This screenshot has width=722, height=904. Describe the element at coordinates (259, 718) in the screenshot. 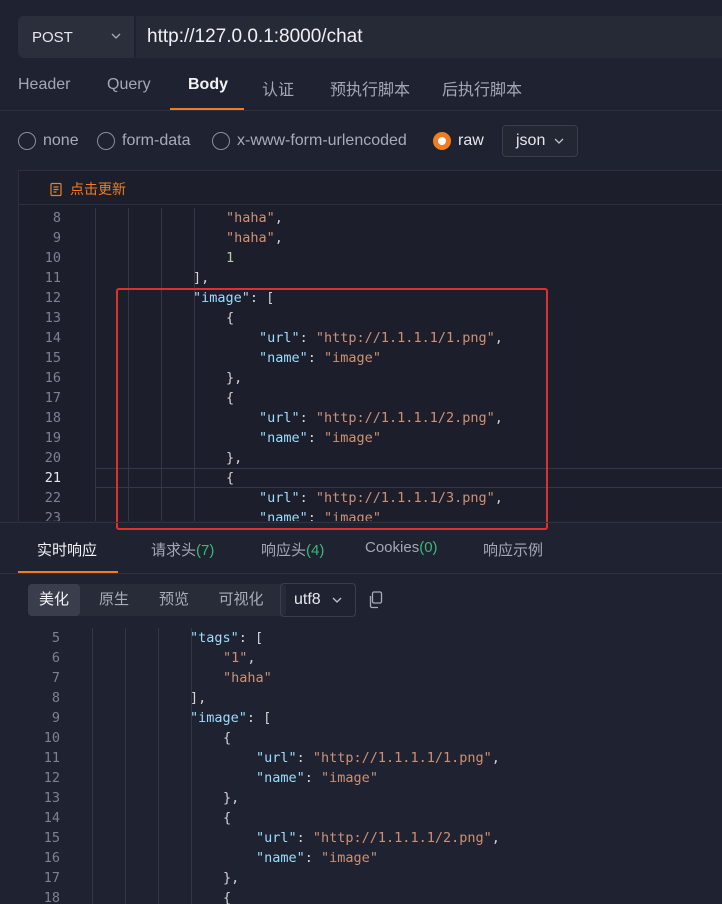

I see `code-token: : [` at that location.